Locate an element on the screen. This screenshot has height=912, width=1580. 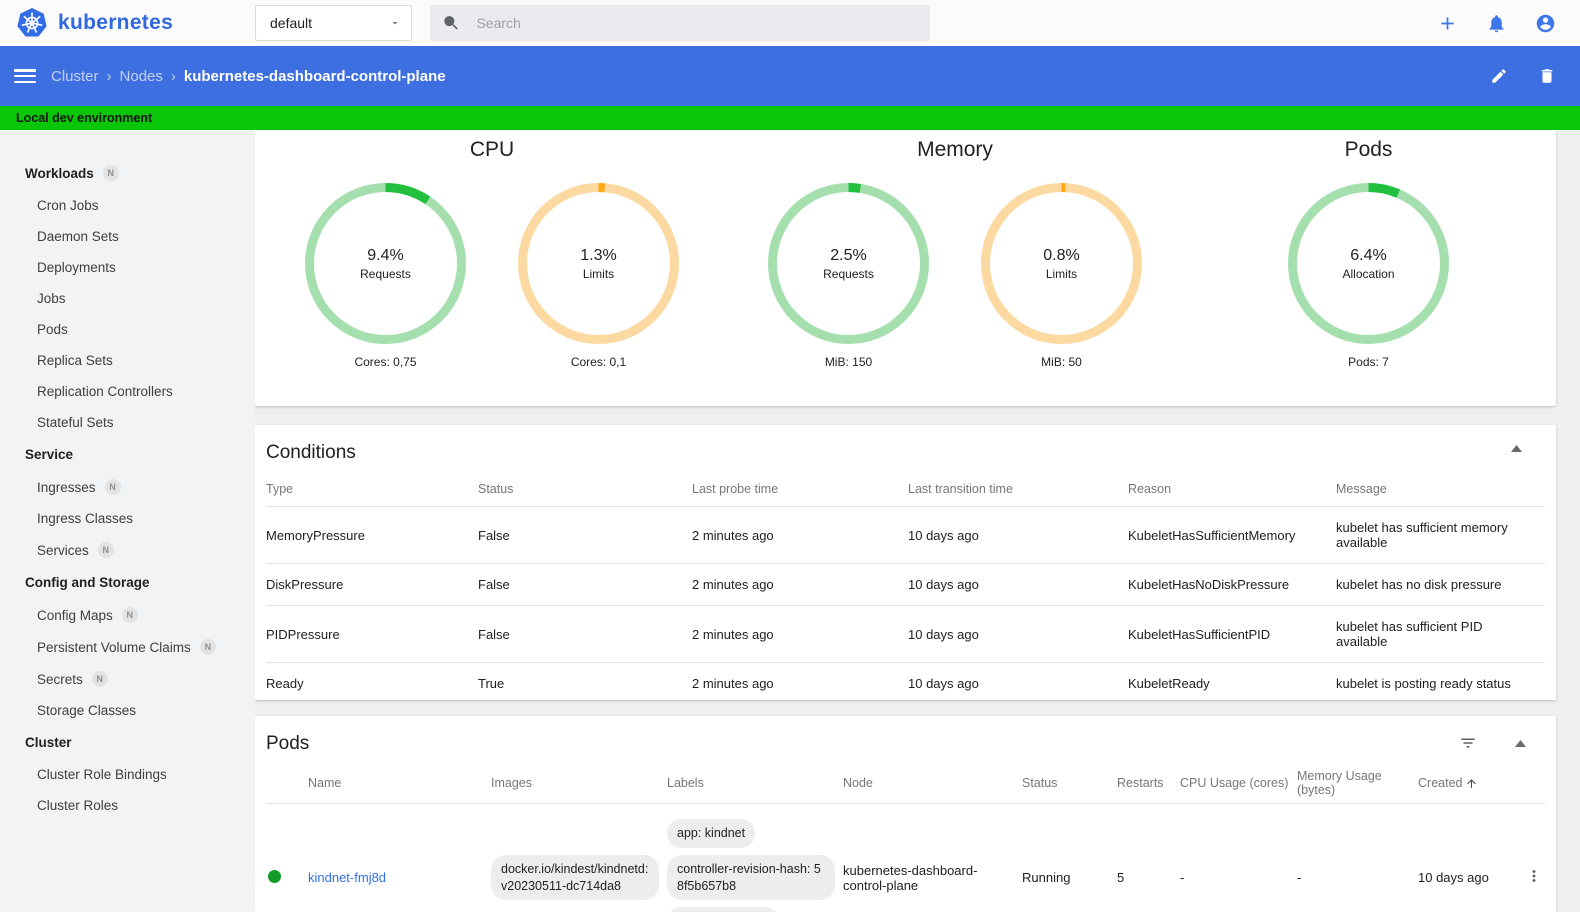
breadcrumb-cluster: Cluster is located at coordinates (75, 76).